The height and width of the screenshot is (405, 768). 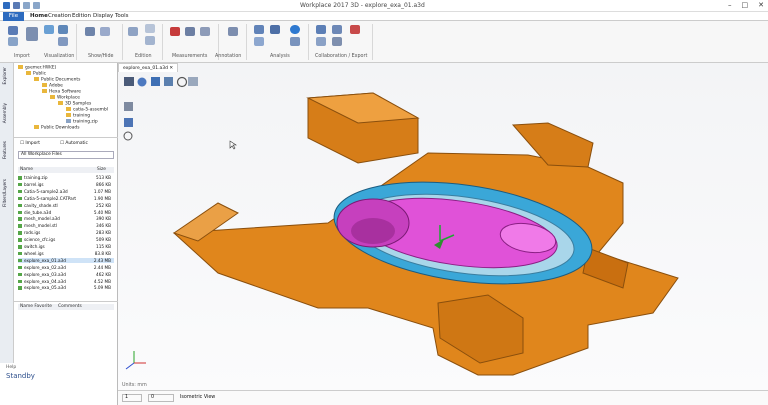 What do you see at coordinates (355, 29) in the screenshot?
I see `pdf-icon` at bounding box center [355, 29].